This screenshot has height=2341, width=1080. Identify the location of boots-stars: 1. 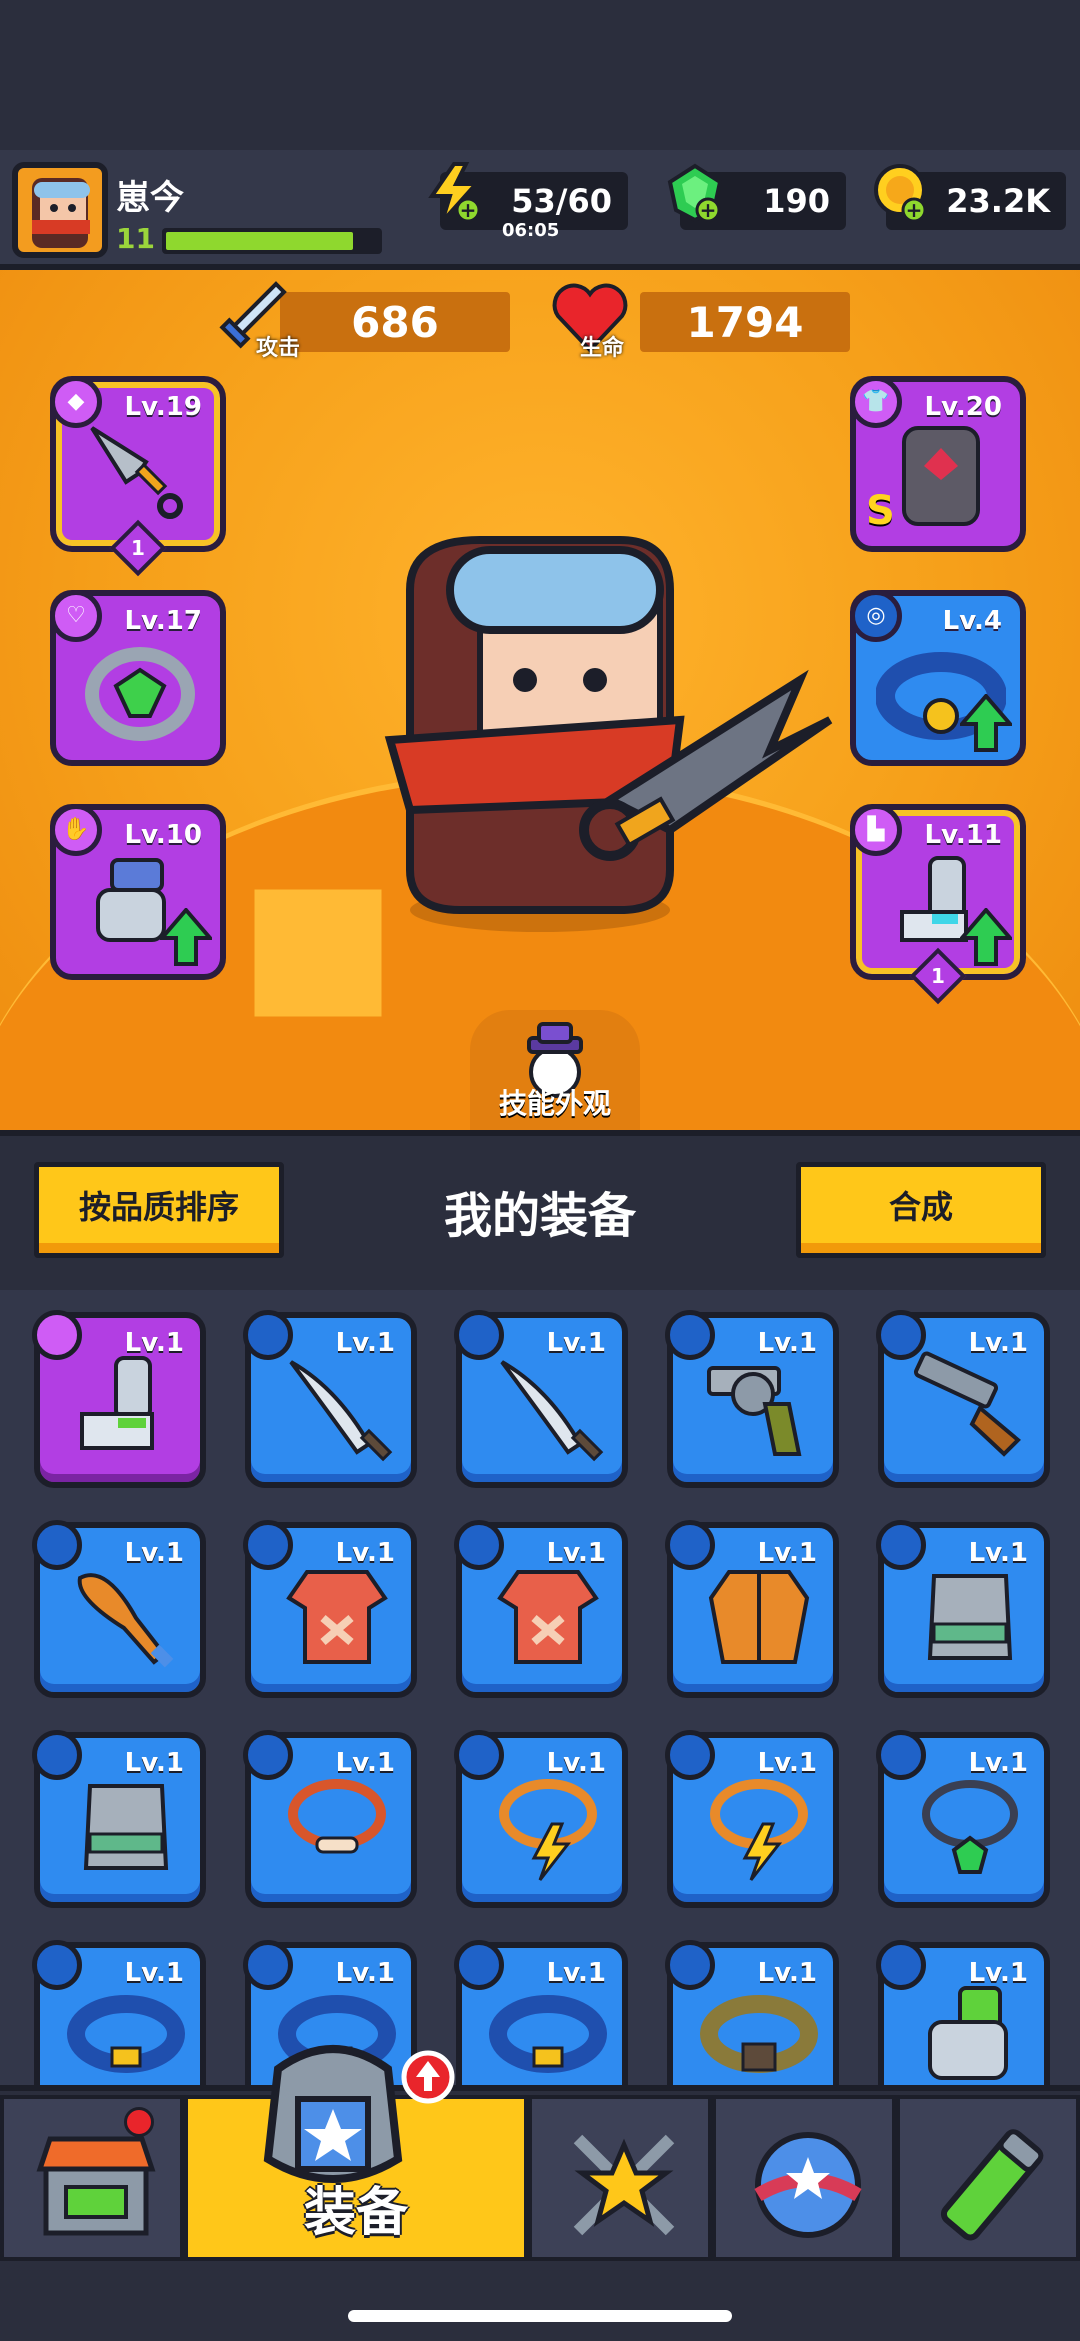
(938, 976).